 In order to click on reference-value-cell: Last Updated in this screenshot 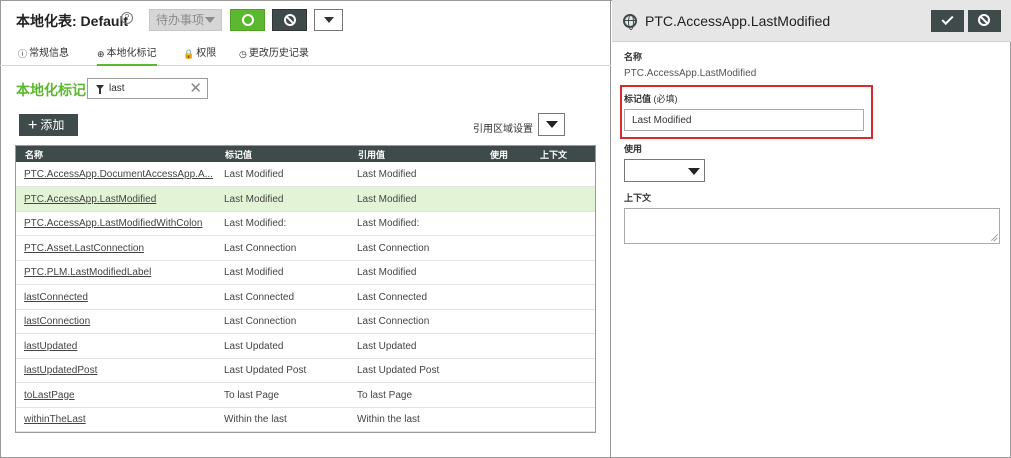, I will do `click(387, 346)`.